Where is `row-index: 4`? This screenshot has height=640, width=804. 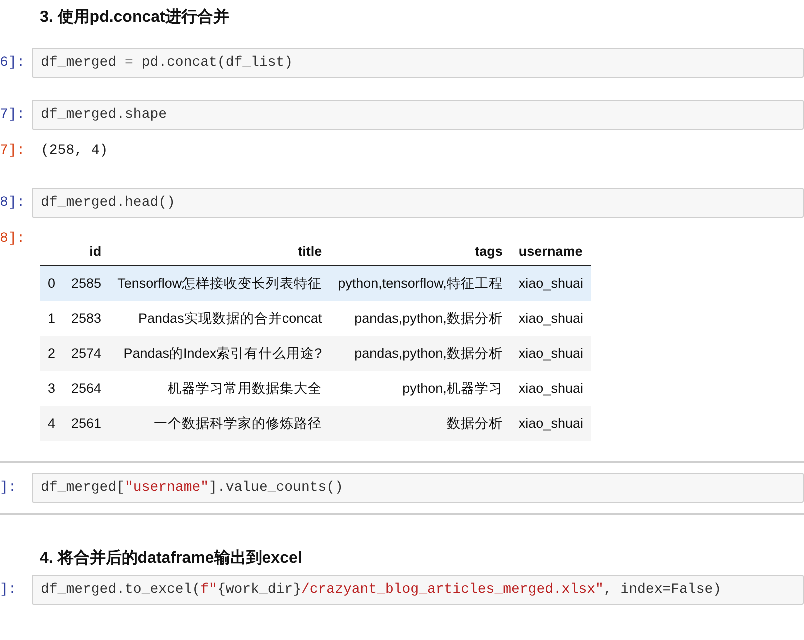 row-index: 4 is located at coordinates (52, 423).